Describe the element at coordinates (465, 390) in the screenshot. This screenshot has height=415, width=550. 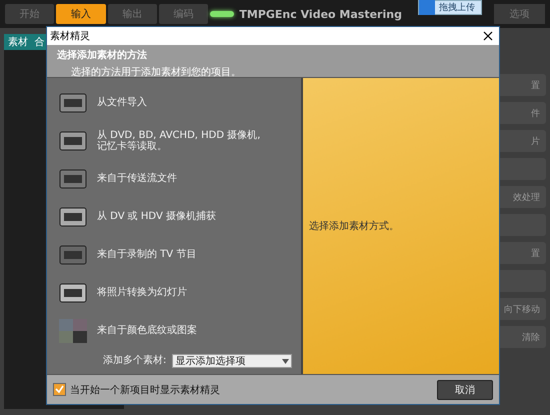
I see `cancel-button: 取消` at that location.